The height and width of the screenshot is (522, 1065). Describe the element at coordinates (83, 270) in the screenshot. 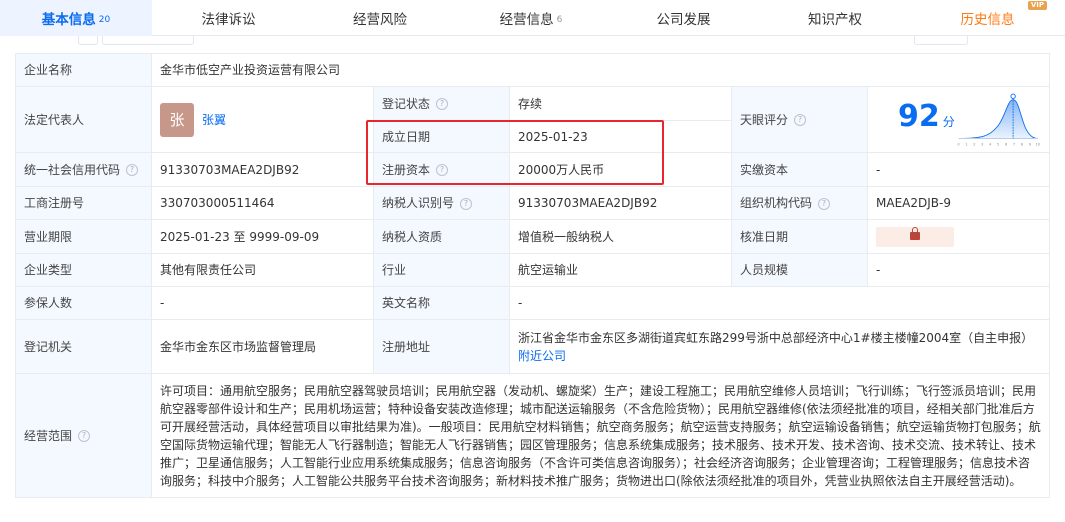

I see `company-type-label: 企业类型` at that location.